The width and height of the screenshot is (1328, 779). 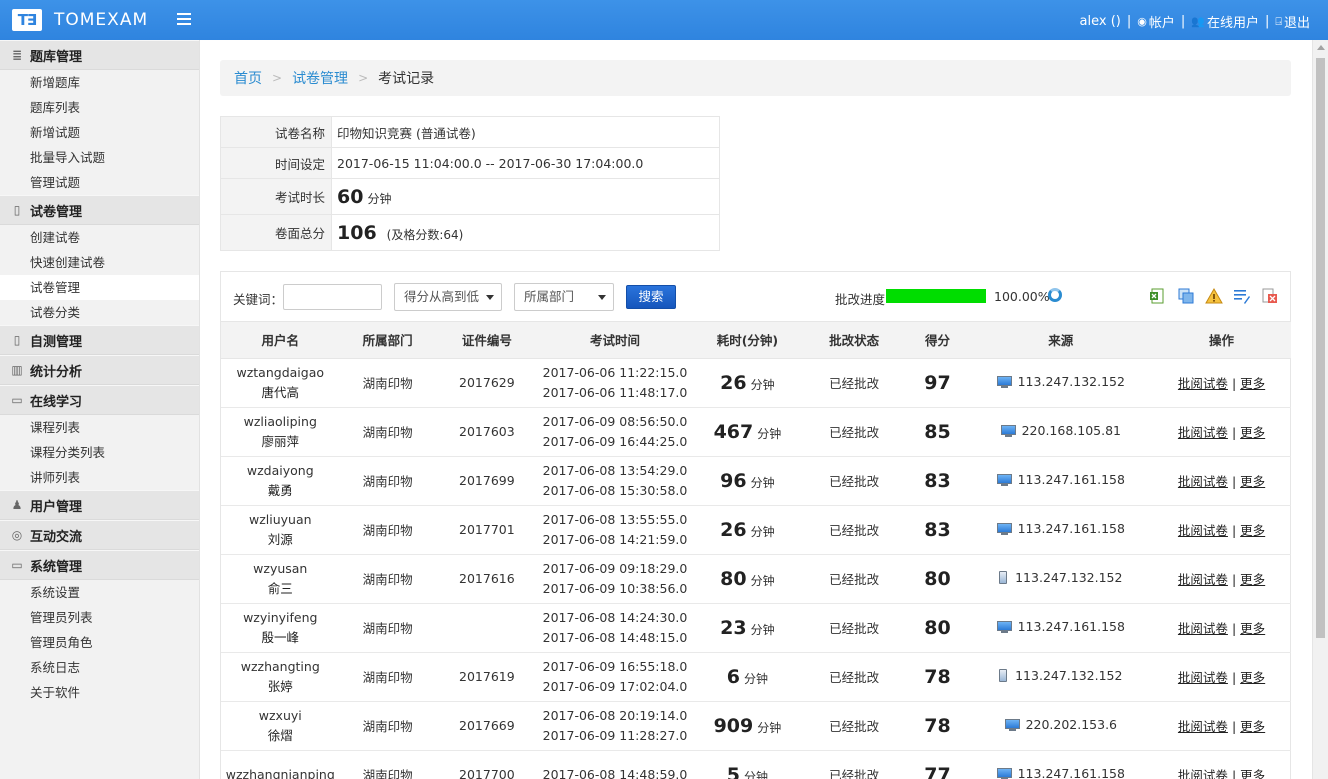 What do you see at coordinates (1270, 296) in the screenshot?
I see `delete-icon` at bounding box center [1270, 296].